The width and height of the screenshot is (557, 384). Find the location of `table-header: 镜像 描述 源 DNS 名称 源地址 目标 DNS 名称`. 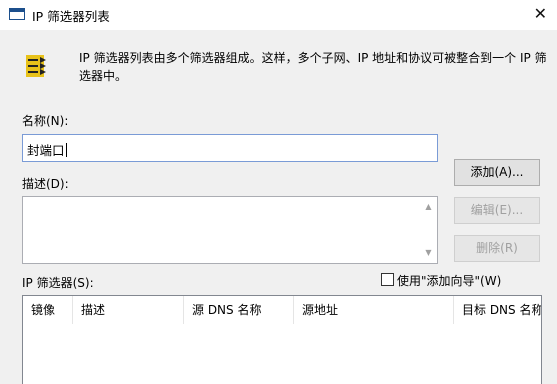

table-header: 镜像 描述 源 DNS 名称 源地址 目标 DNS 名称 is located at coordinates (282, 310).